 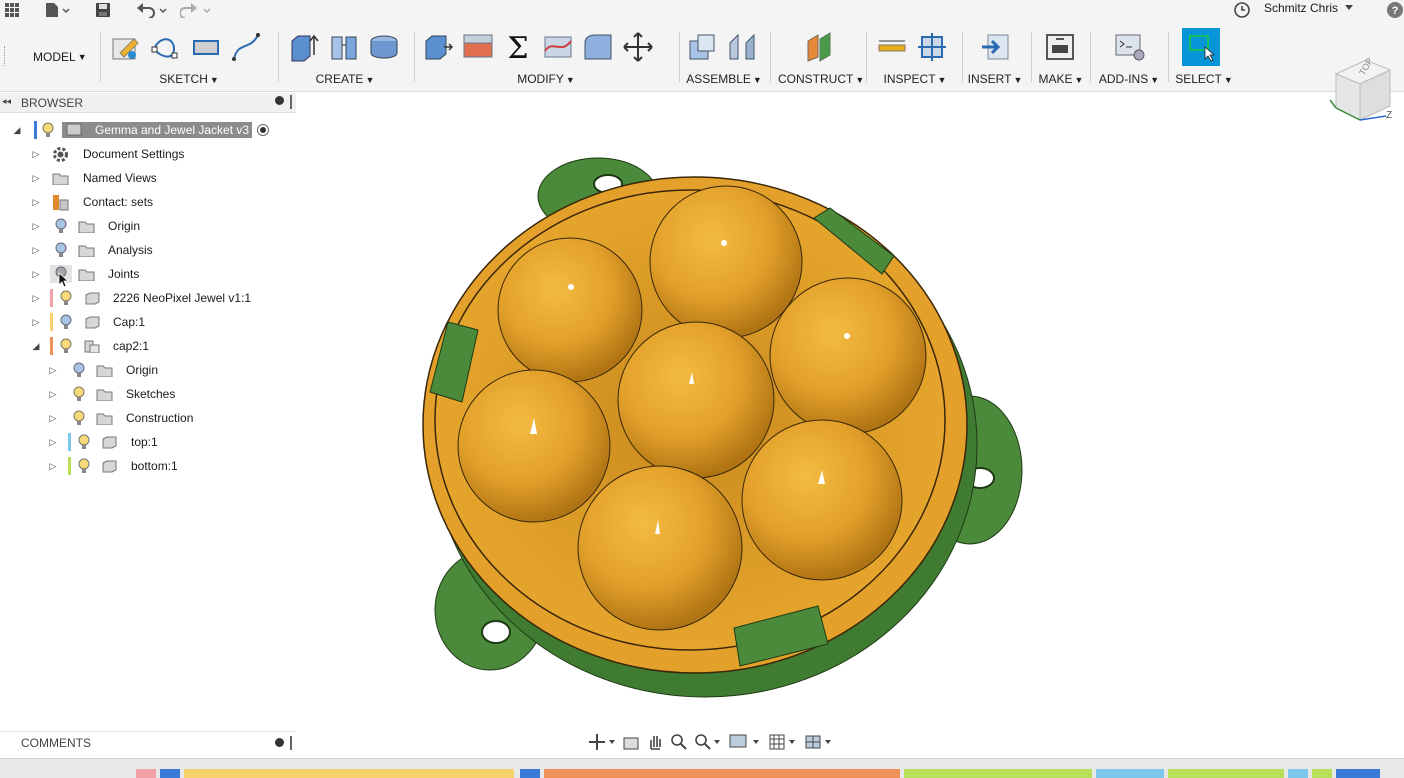 What do you see at coordinates (702, 47) in the screenshot?
I see `new-component-icon` at bounding box center [702, 47].